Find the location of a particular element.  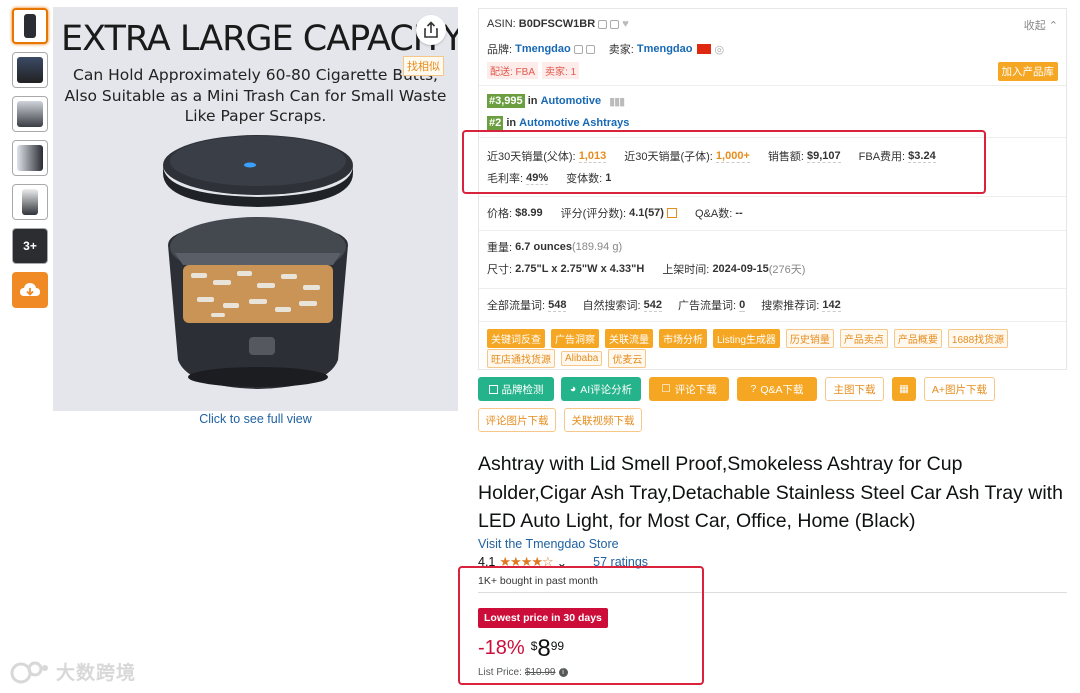

price-info-row: 价格: $8.99 评分(评分数): 4.1(57) Q&A数: -- is located at coordinates (615, 213).